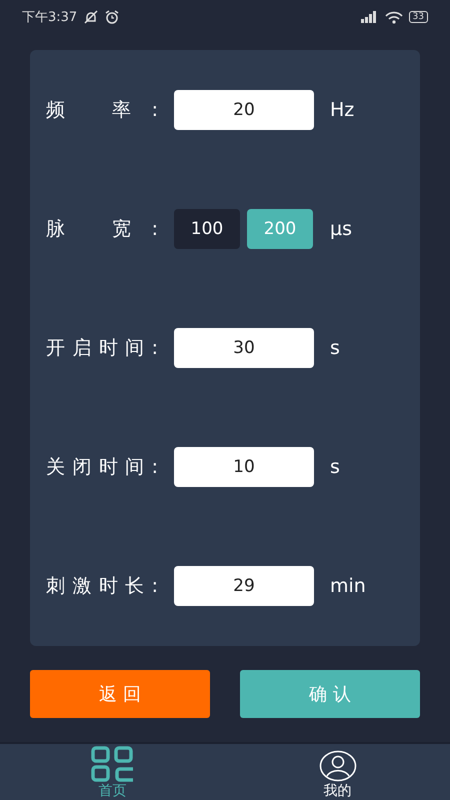 The image size is (450, 800). I want to click on status-time: 下午3:37, so click(50, 17).